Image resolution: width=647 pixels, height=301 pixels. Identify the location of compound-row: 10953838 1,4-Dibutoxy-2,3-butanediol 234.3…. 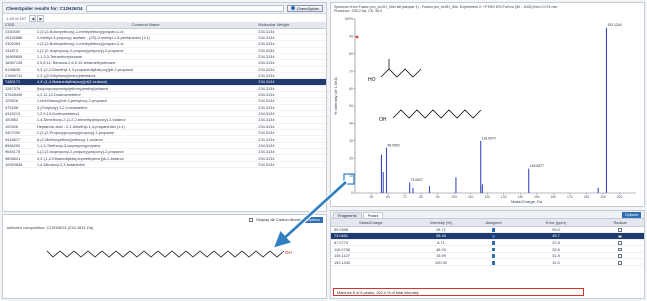
(164, 165).